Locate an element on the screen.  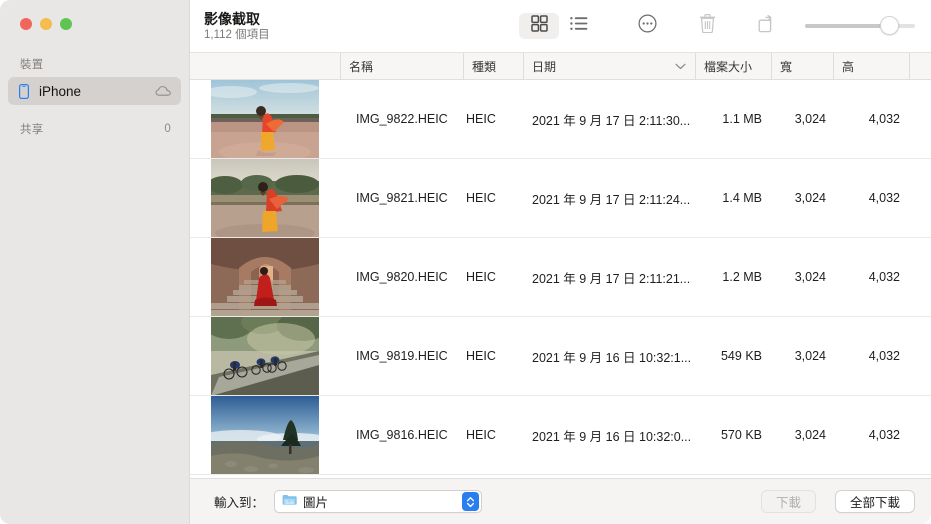
download-button-label: 下載 is located at coordinates (788, 503).